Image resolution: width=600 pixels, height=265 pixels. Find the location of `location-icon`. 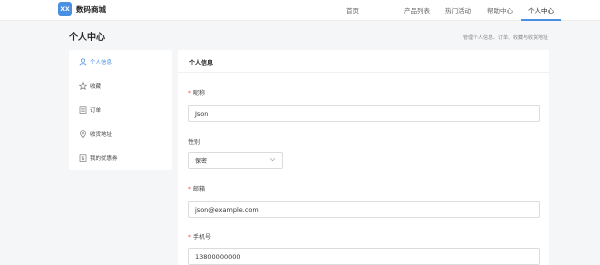

location-icon is located at coordinates (83, 134).